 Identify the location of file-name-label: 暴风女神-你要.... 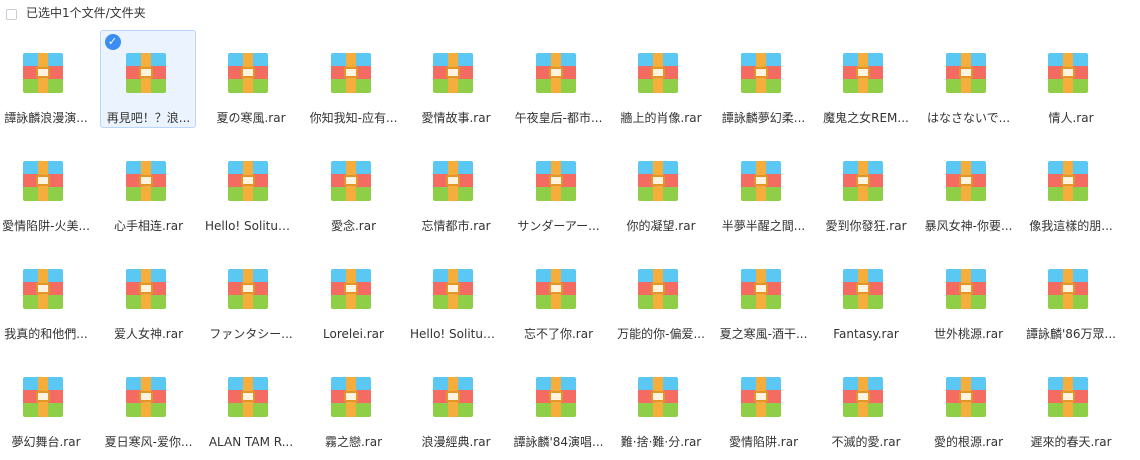
(968, 226).